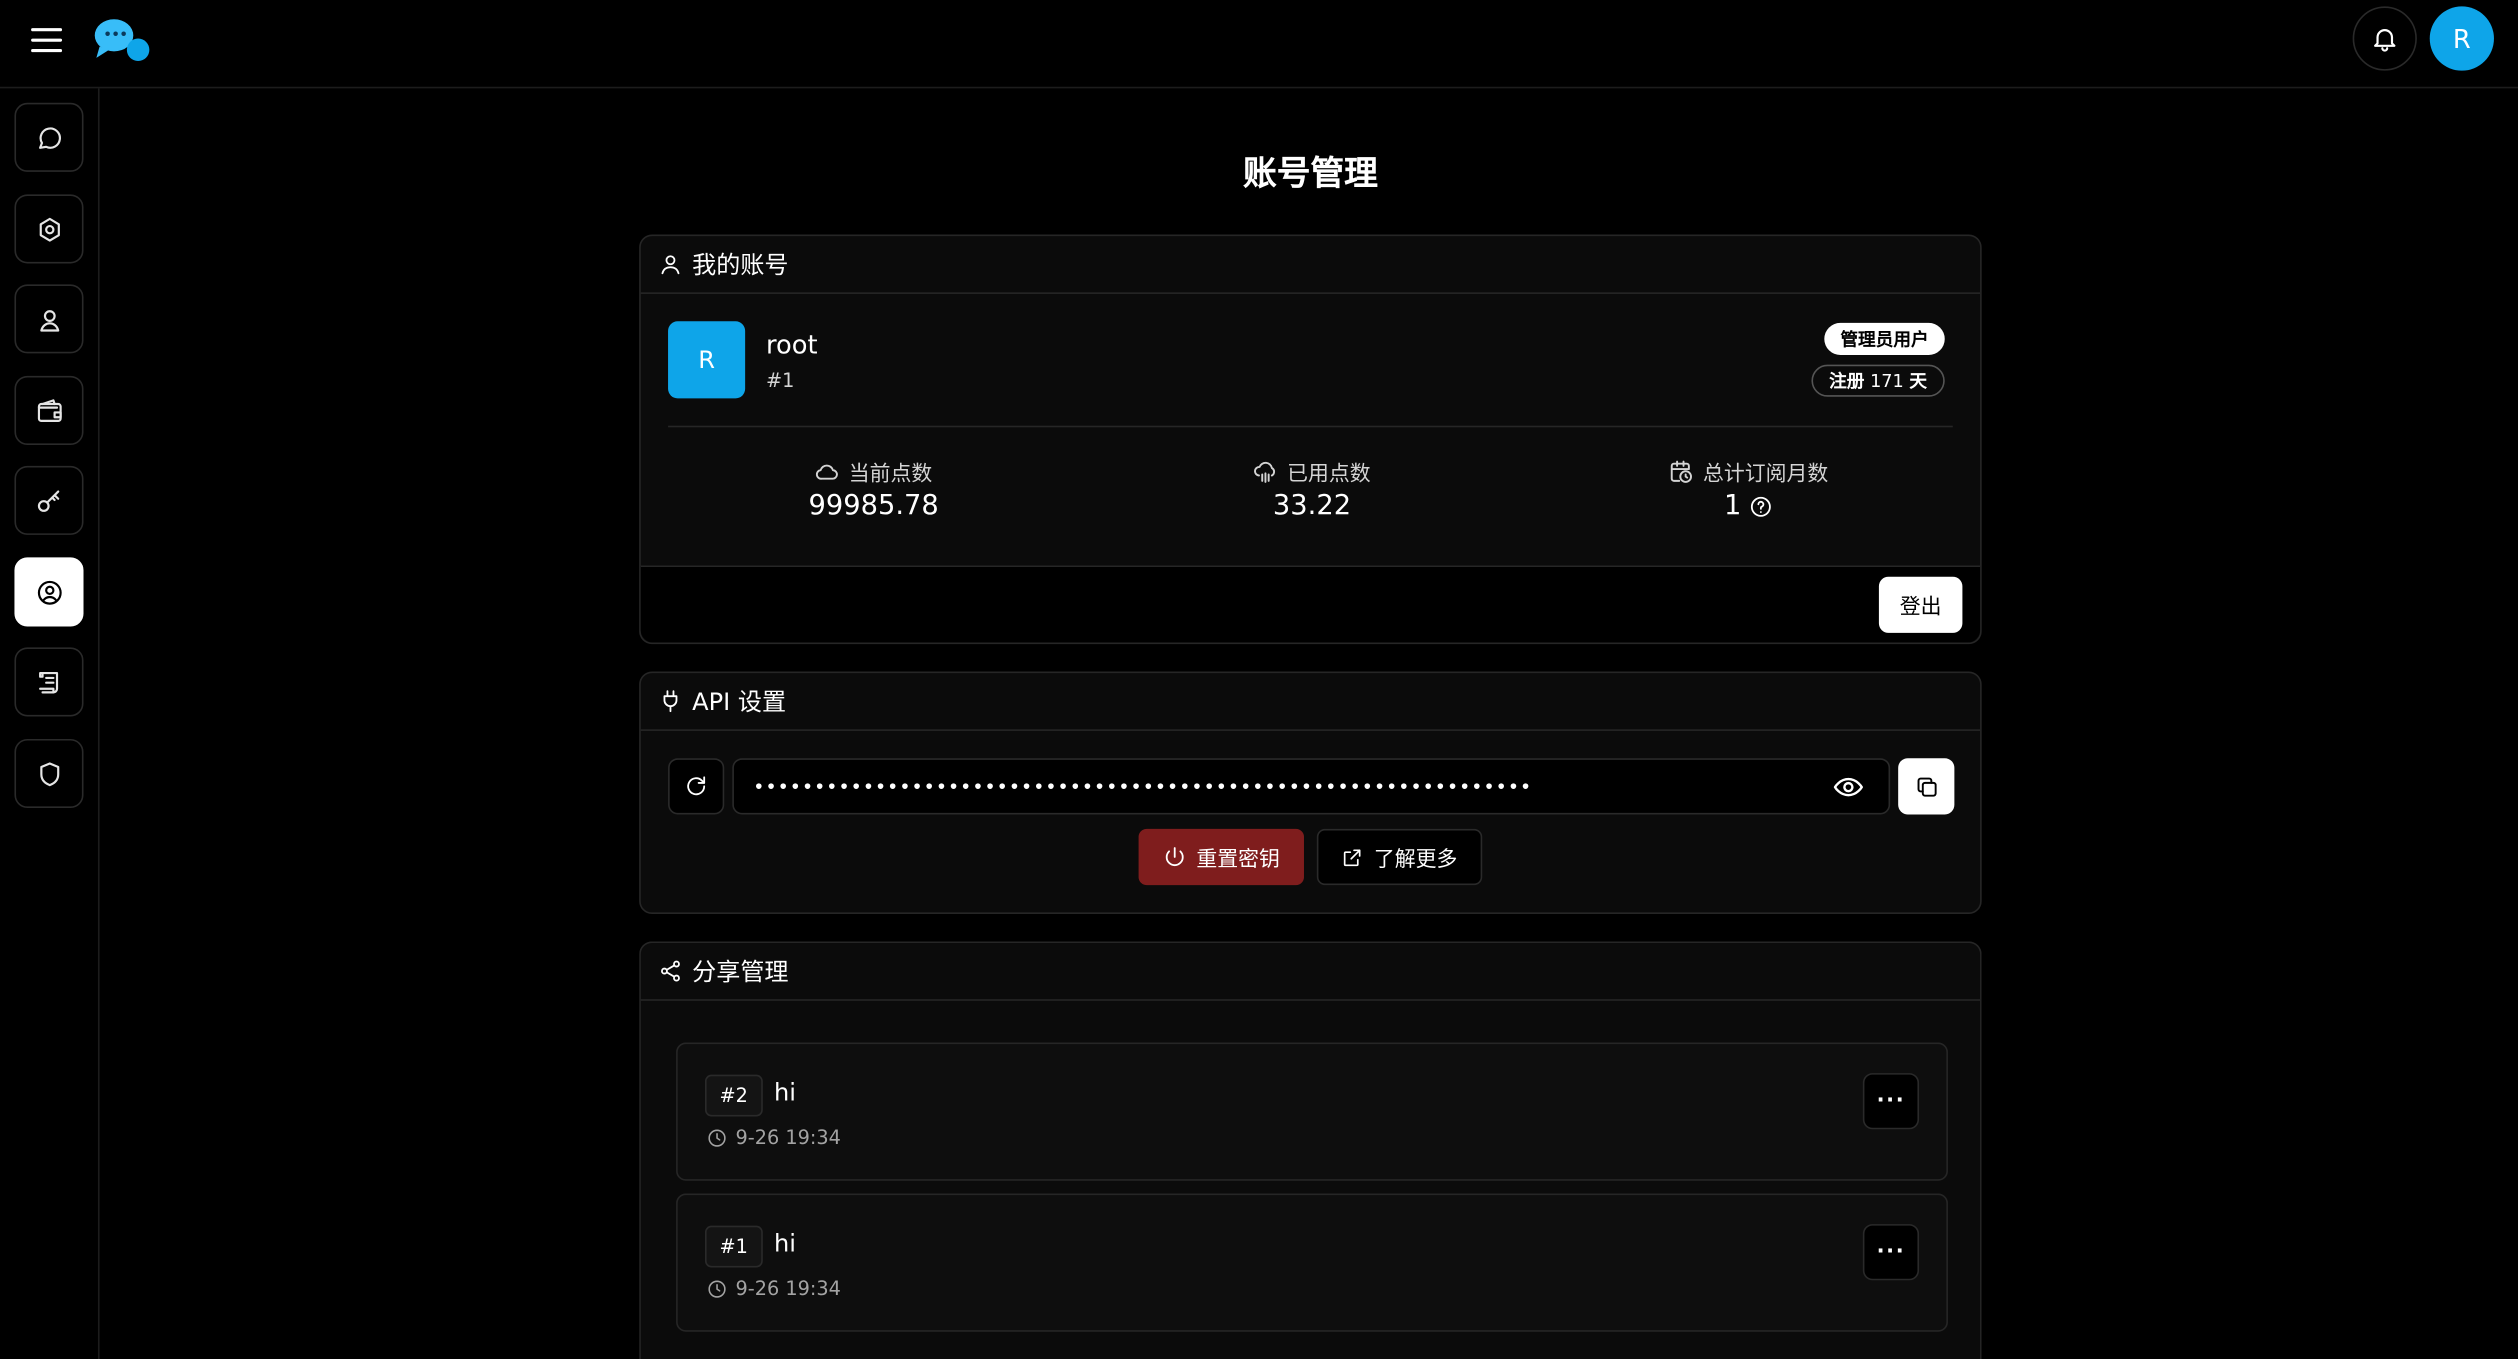  I want to click on share-id-badge: #1, so click(733, 1246).